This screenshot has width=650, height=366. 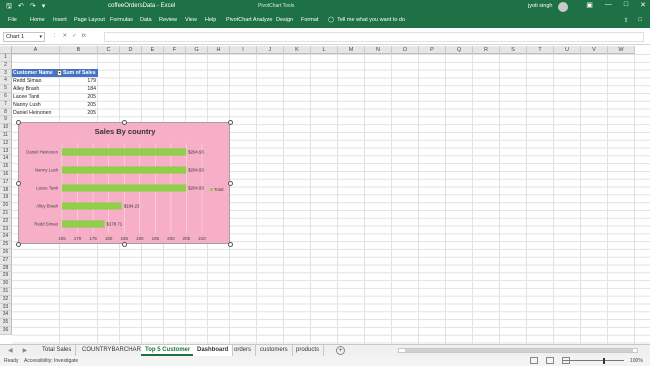 What do you see at coordinates (12, 20) in the screenshot?
I see `tab-file: File` at bounding box center [12, 20].